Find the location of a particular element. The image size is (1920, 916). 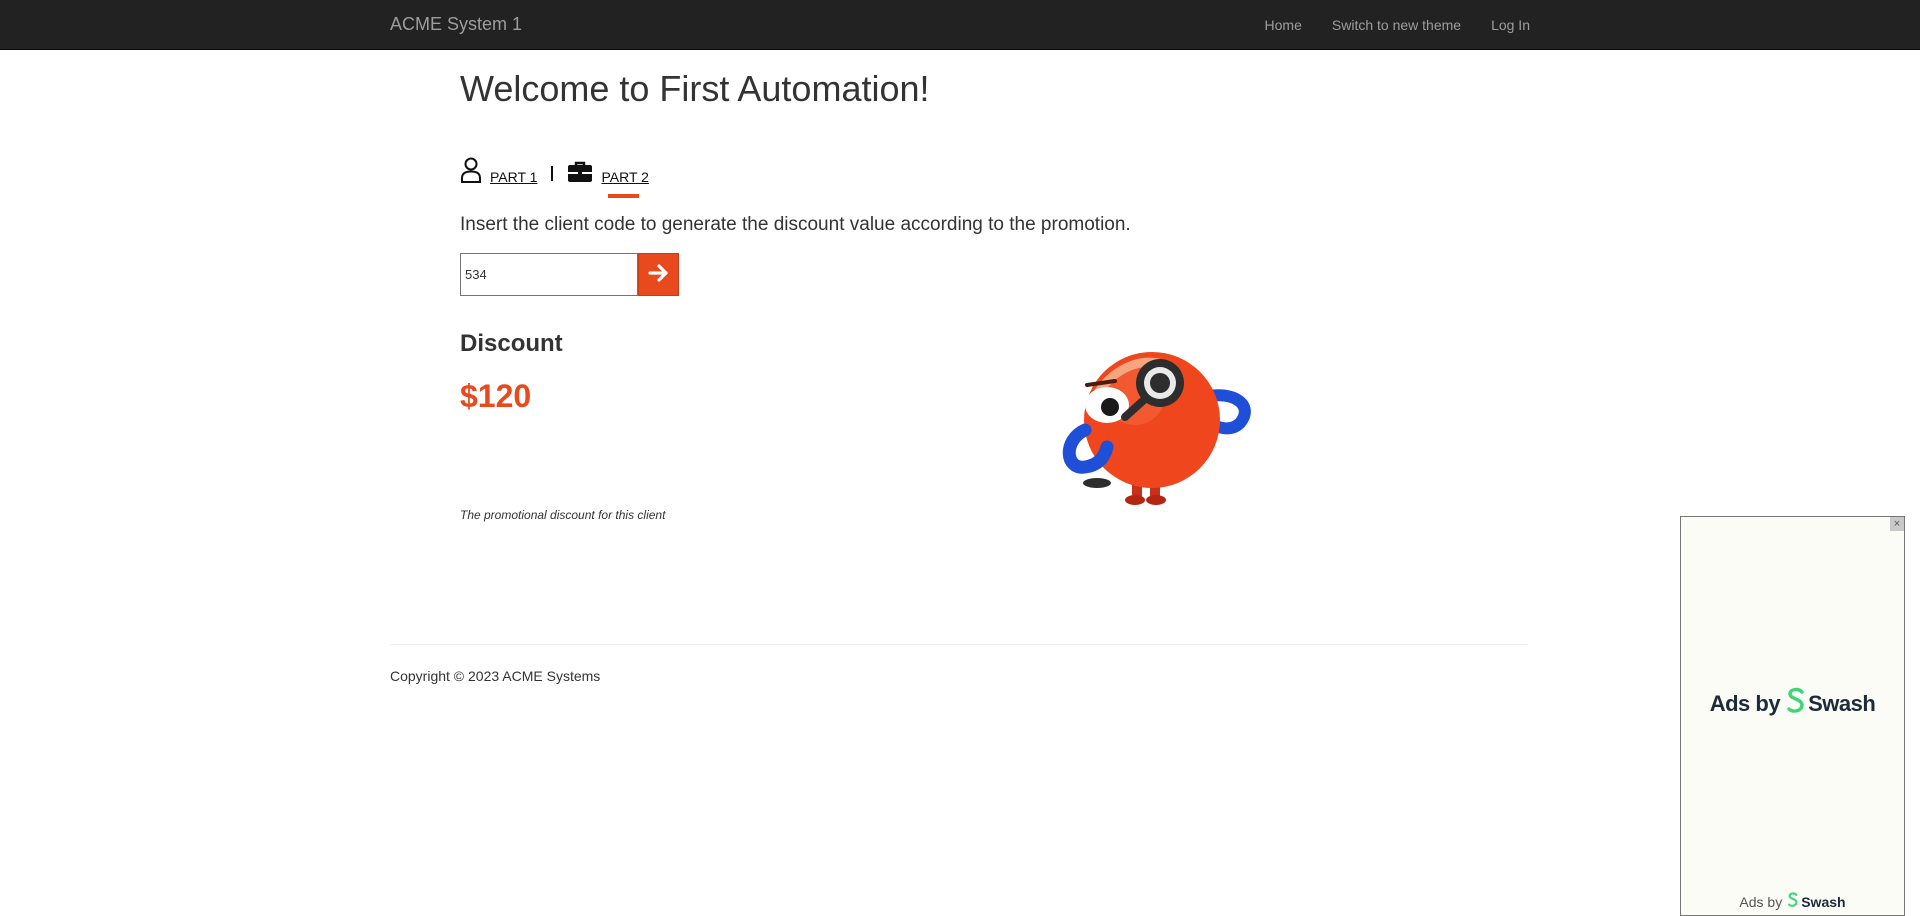

ad-footer-logo: Ads by Swash is located at coordinates (1792, 901).